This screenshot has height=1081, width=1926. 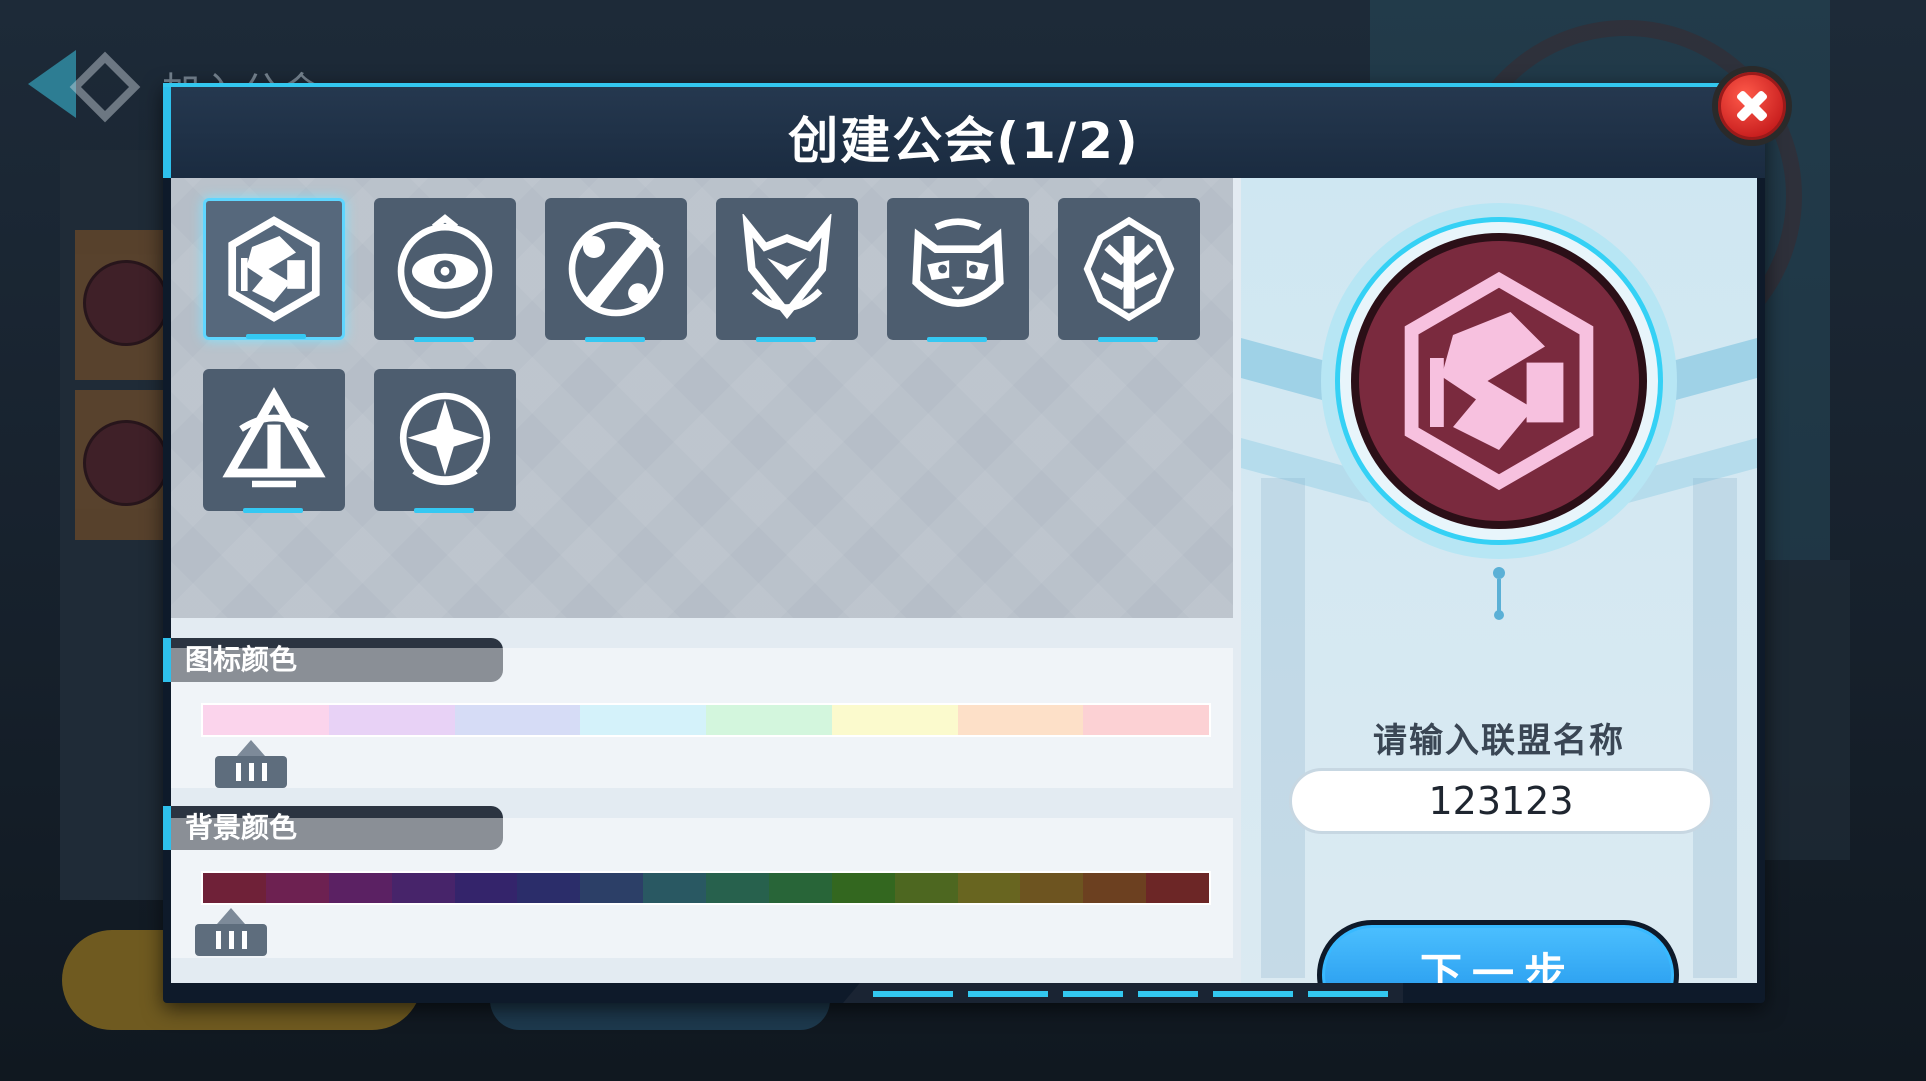 I want to click on close-dialog-button, so click(x=1752, y=106).